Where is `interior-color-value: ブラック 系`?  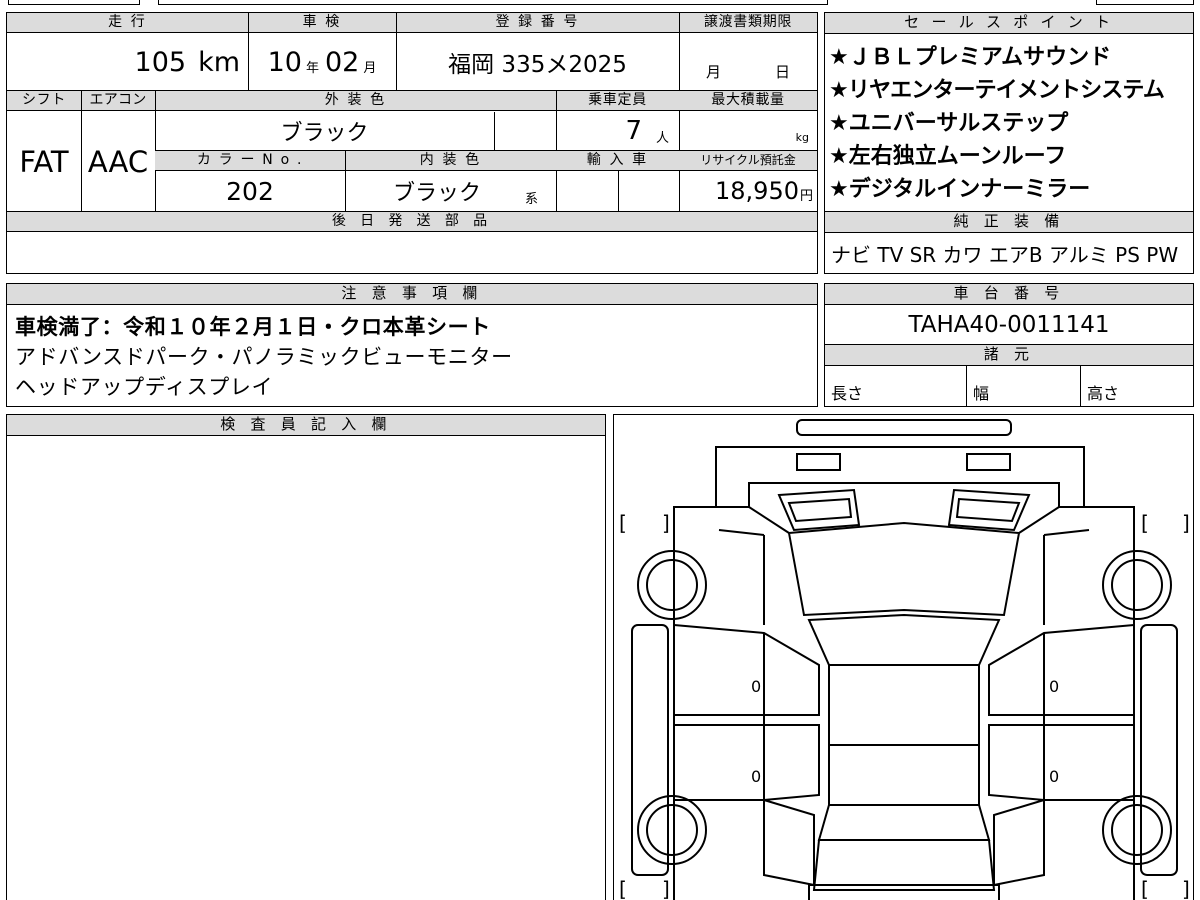
interior-color-value: ブラック 系 is located at coordinates (465, 194).